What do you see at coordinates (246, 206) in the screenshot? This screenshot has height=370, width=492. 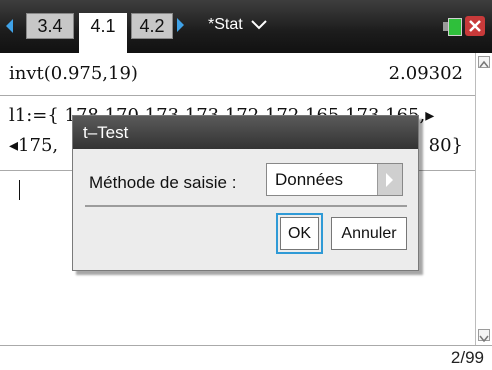 I see `dialog-separator` at bounding box center [246, 206].